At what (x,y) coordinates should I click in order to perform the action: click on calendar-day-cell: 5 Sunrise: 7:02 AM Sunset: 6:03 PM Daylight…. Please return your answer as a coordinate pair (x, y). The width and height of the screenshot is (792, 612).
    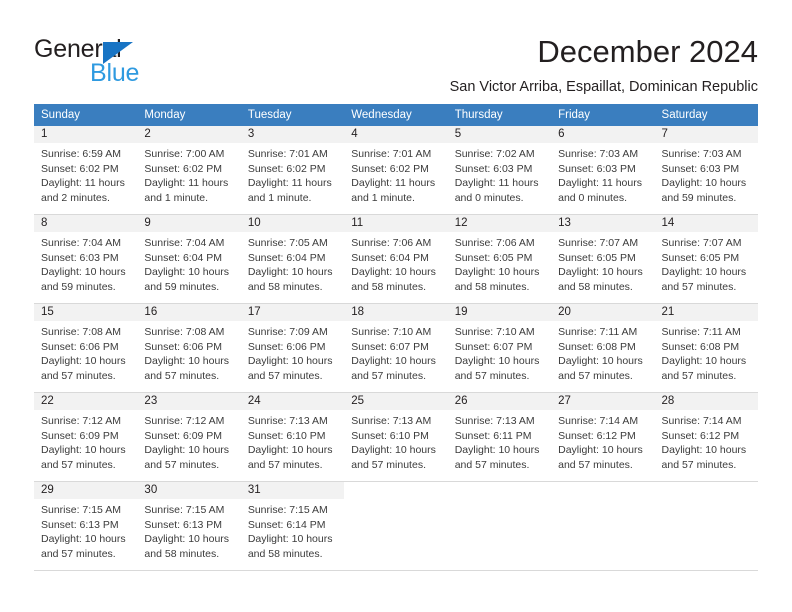
    Looking at the image, I should click on (499, 170).